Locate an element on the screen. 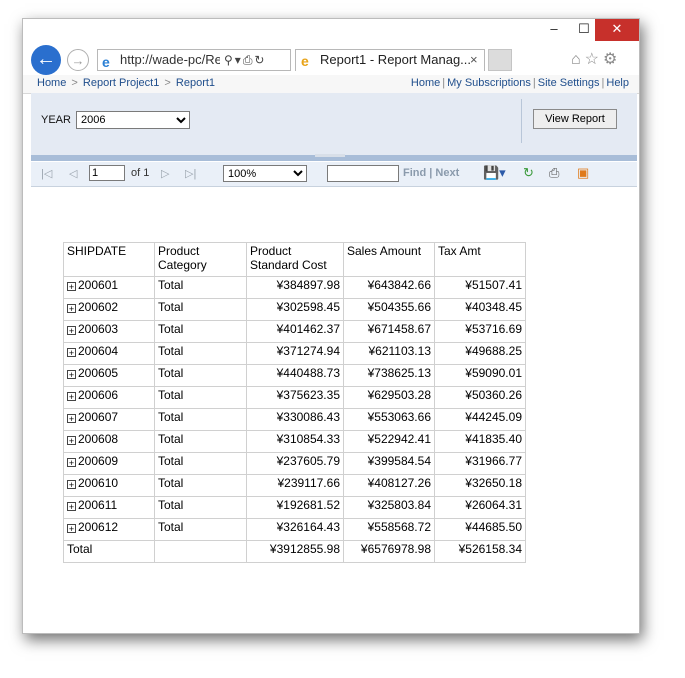 This screenshot has height=678, width=685. shipdate-cell: +200601 is located at coordinates (109, 287).